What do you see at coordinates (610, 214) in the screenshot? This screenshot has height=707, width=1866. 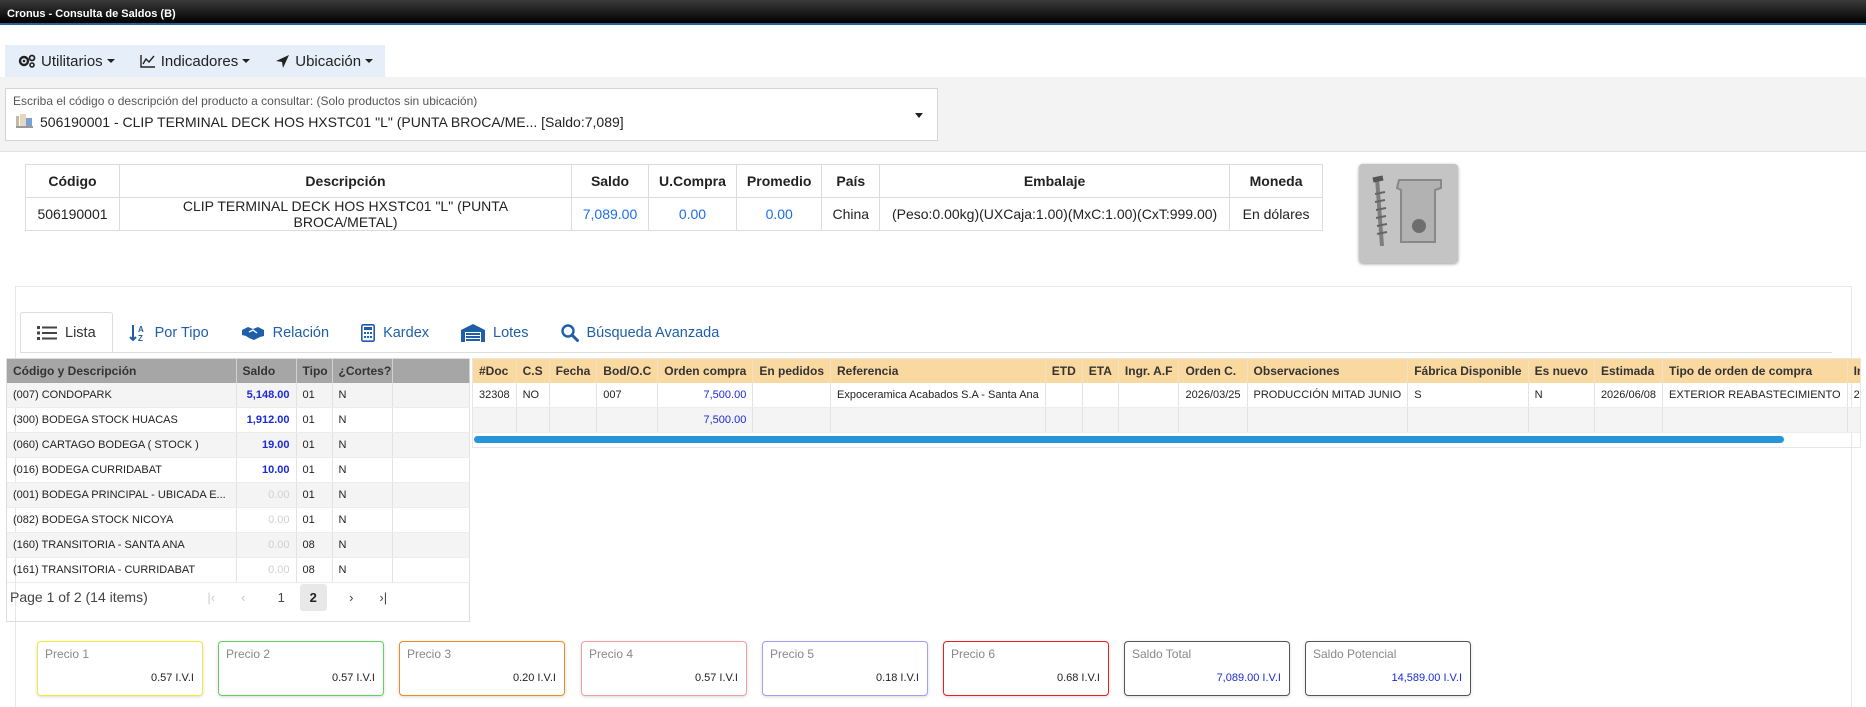 I see `product-saldo: 7,089.00` at bounding box center [610, 214].